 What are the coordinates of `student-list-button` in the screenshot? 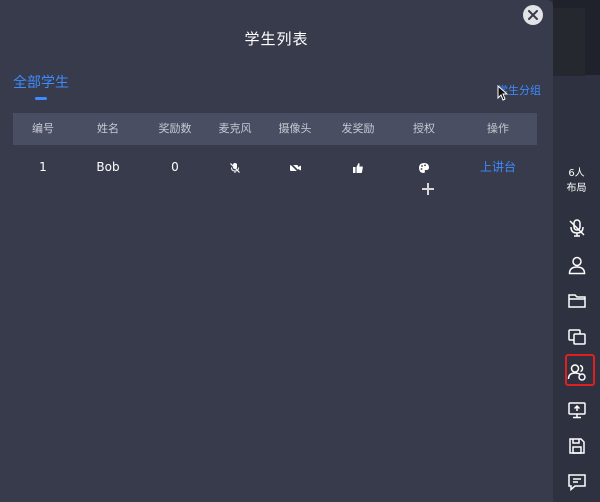 It's located at (577, 372).